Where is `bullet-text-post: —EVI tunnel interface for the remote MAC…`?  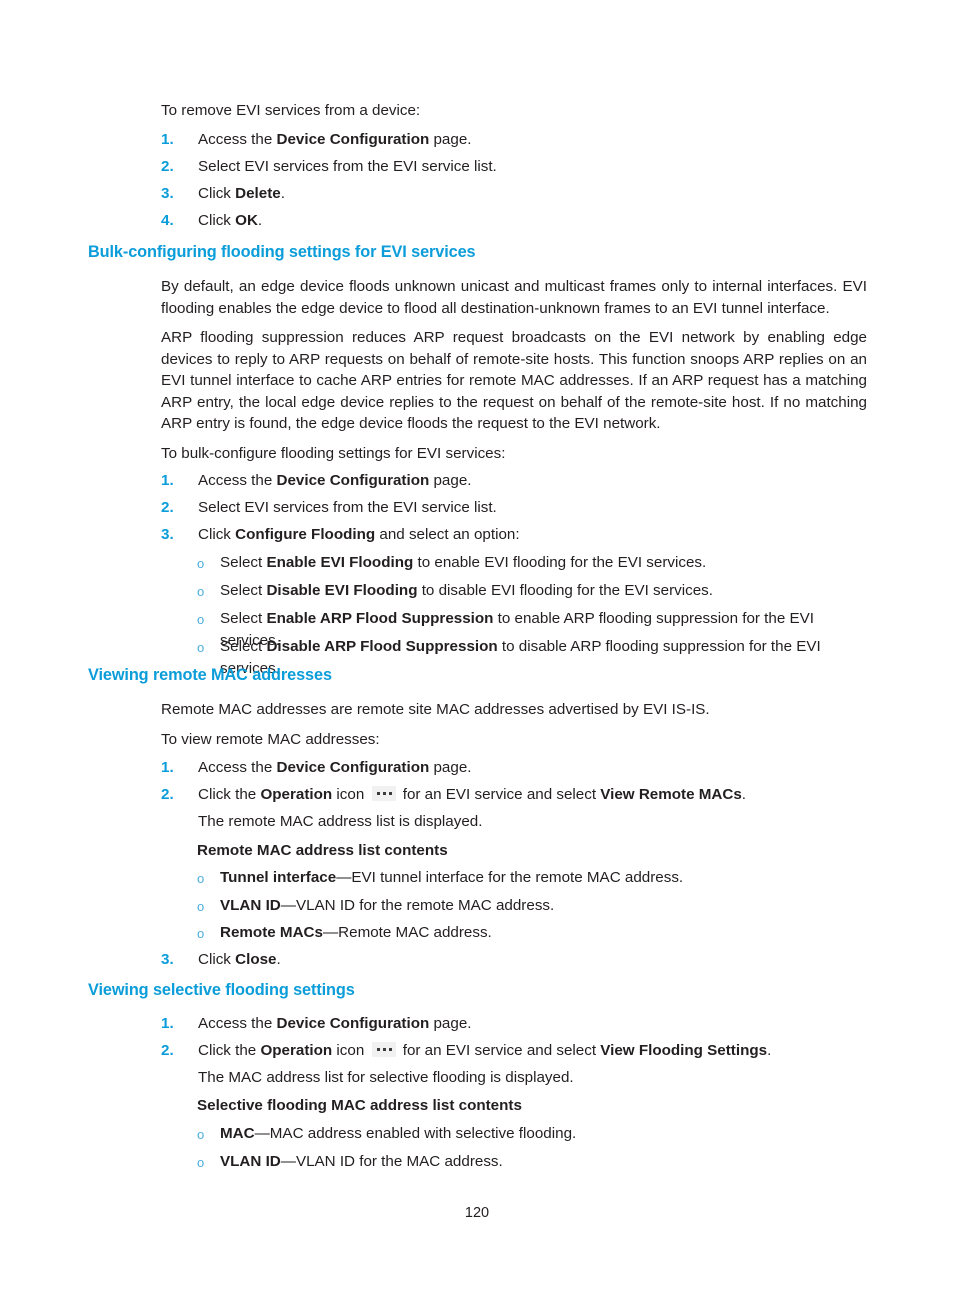 bullet-text-post: —EVI tunnel interface for the remote MAC… is located at coordinates (510, 877).